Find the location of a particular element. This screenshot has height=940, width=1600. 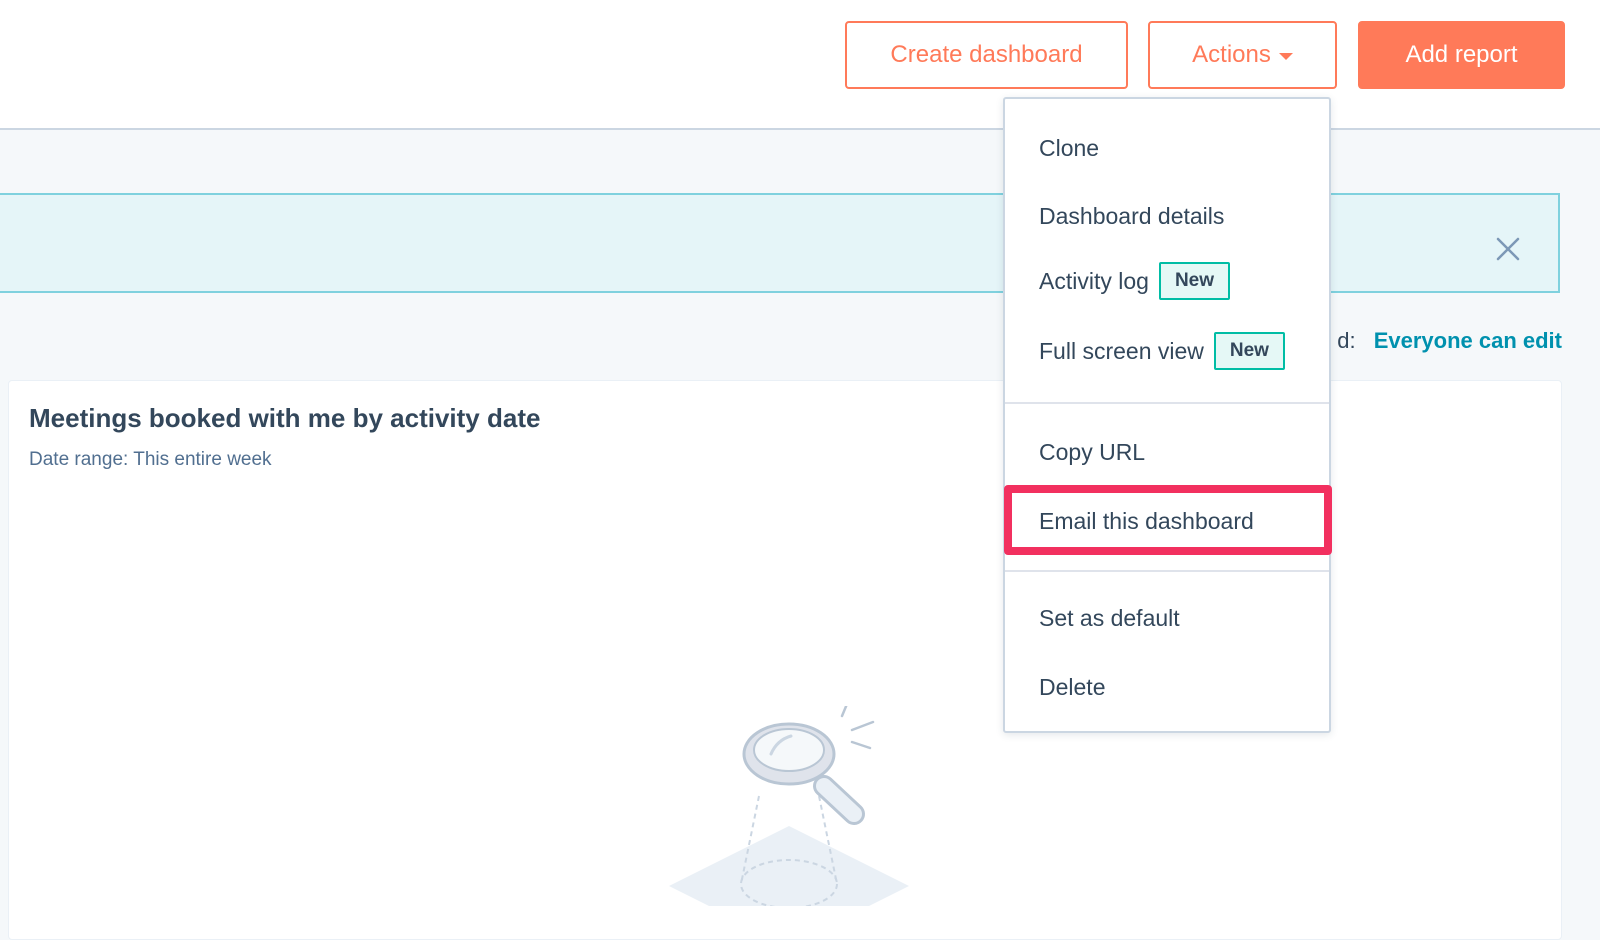

actions-label: Actions is located at coordinates (1231, 54).